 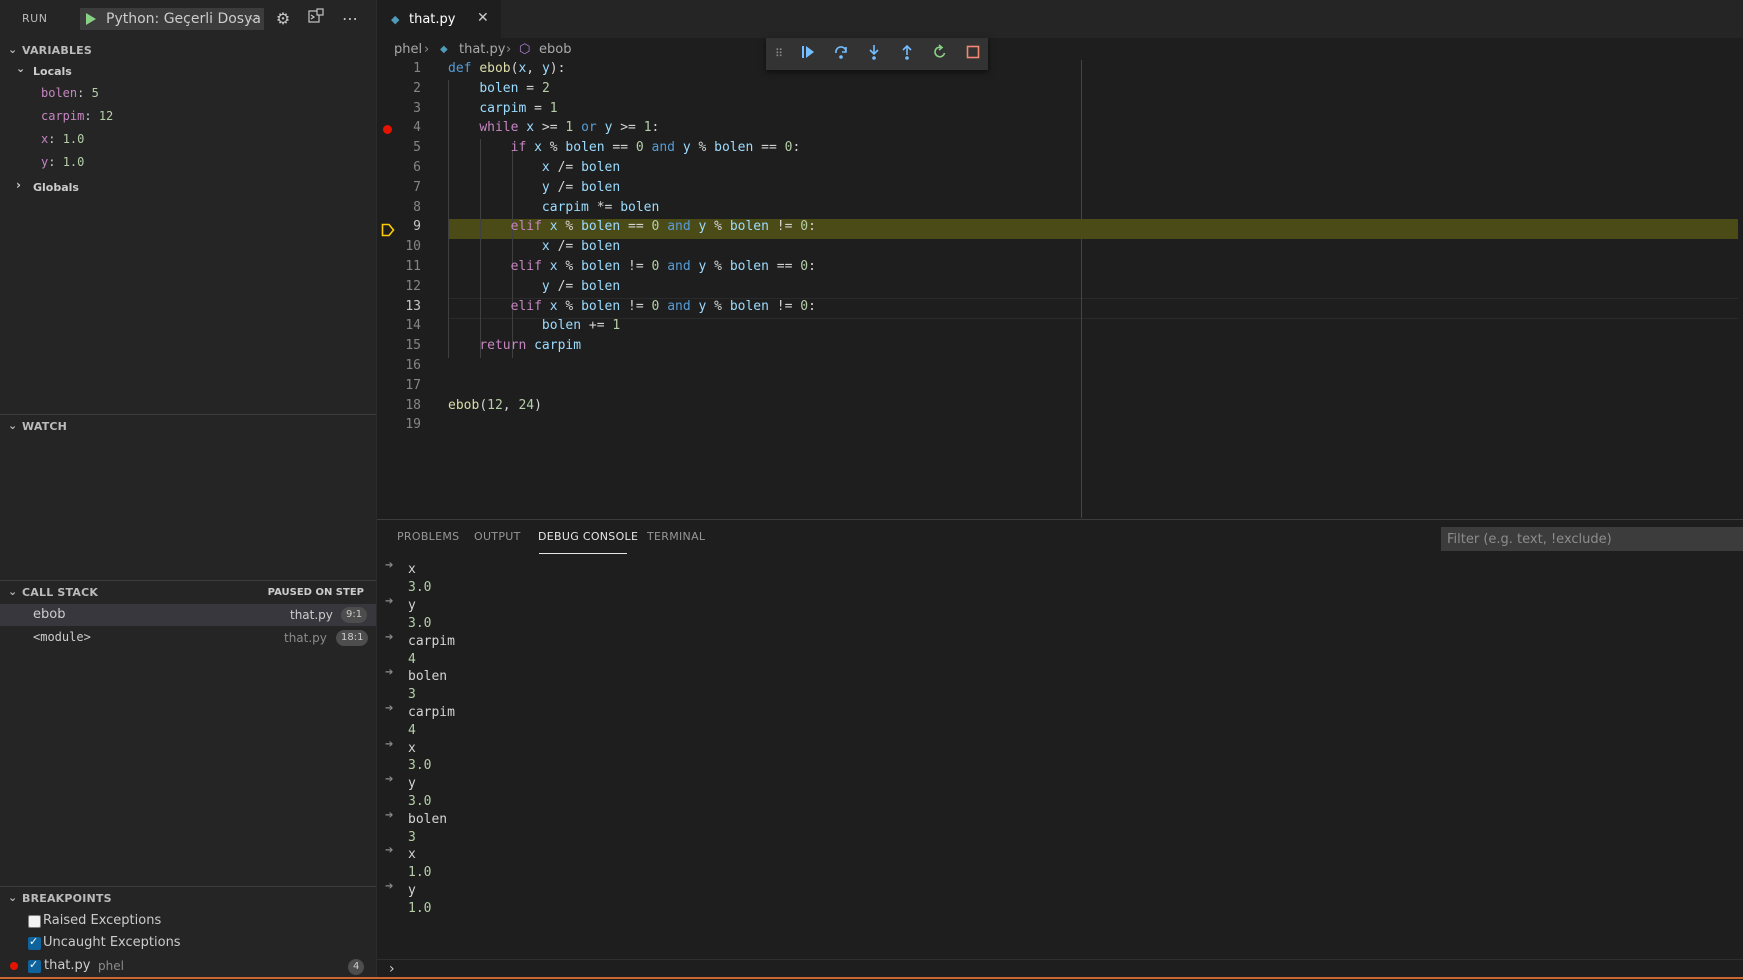 What do you see at coordinates (91, 19) in the screenshot?
I see `play-icon` at bounding box center [91, 19].